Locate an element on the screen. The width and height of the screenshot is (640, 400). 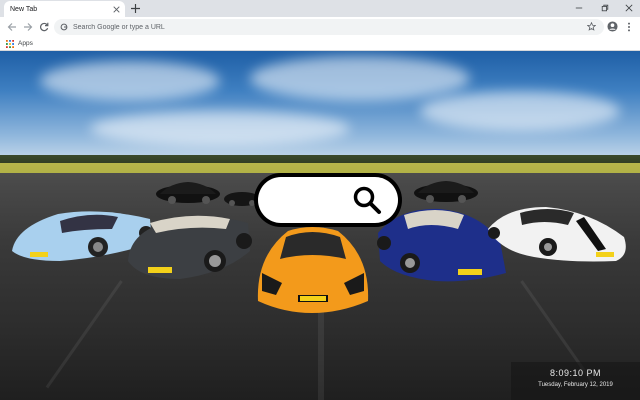
car-black-back-right is located at coordinates (446, 192).